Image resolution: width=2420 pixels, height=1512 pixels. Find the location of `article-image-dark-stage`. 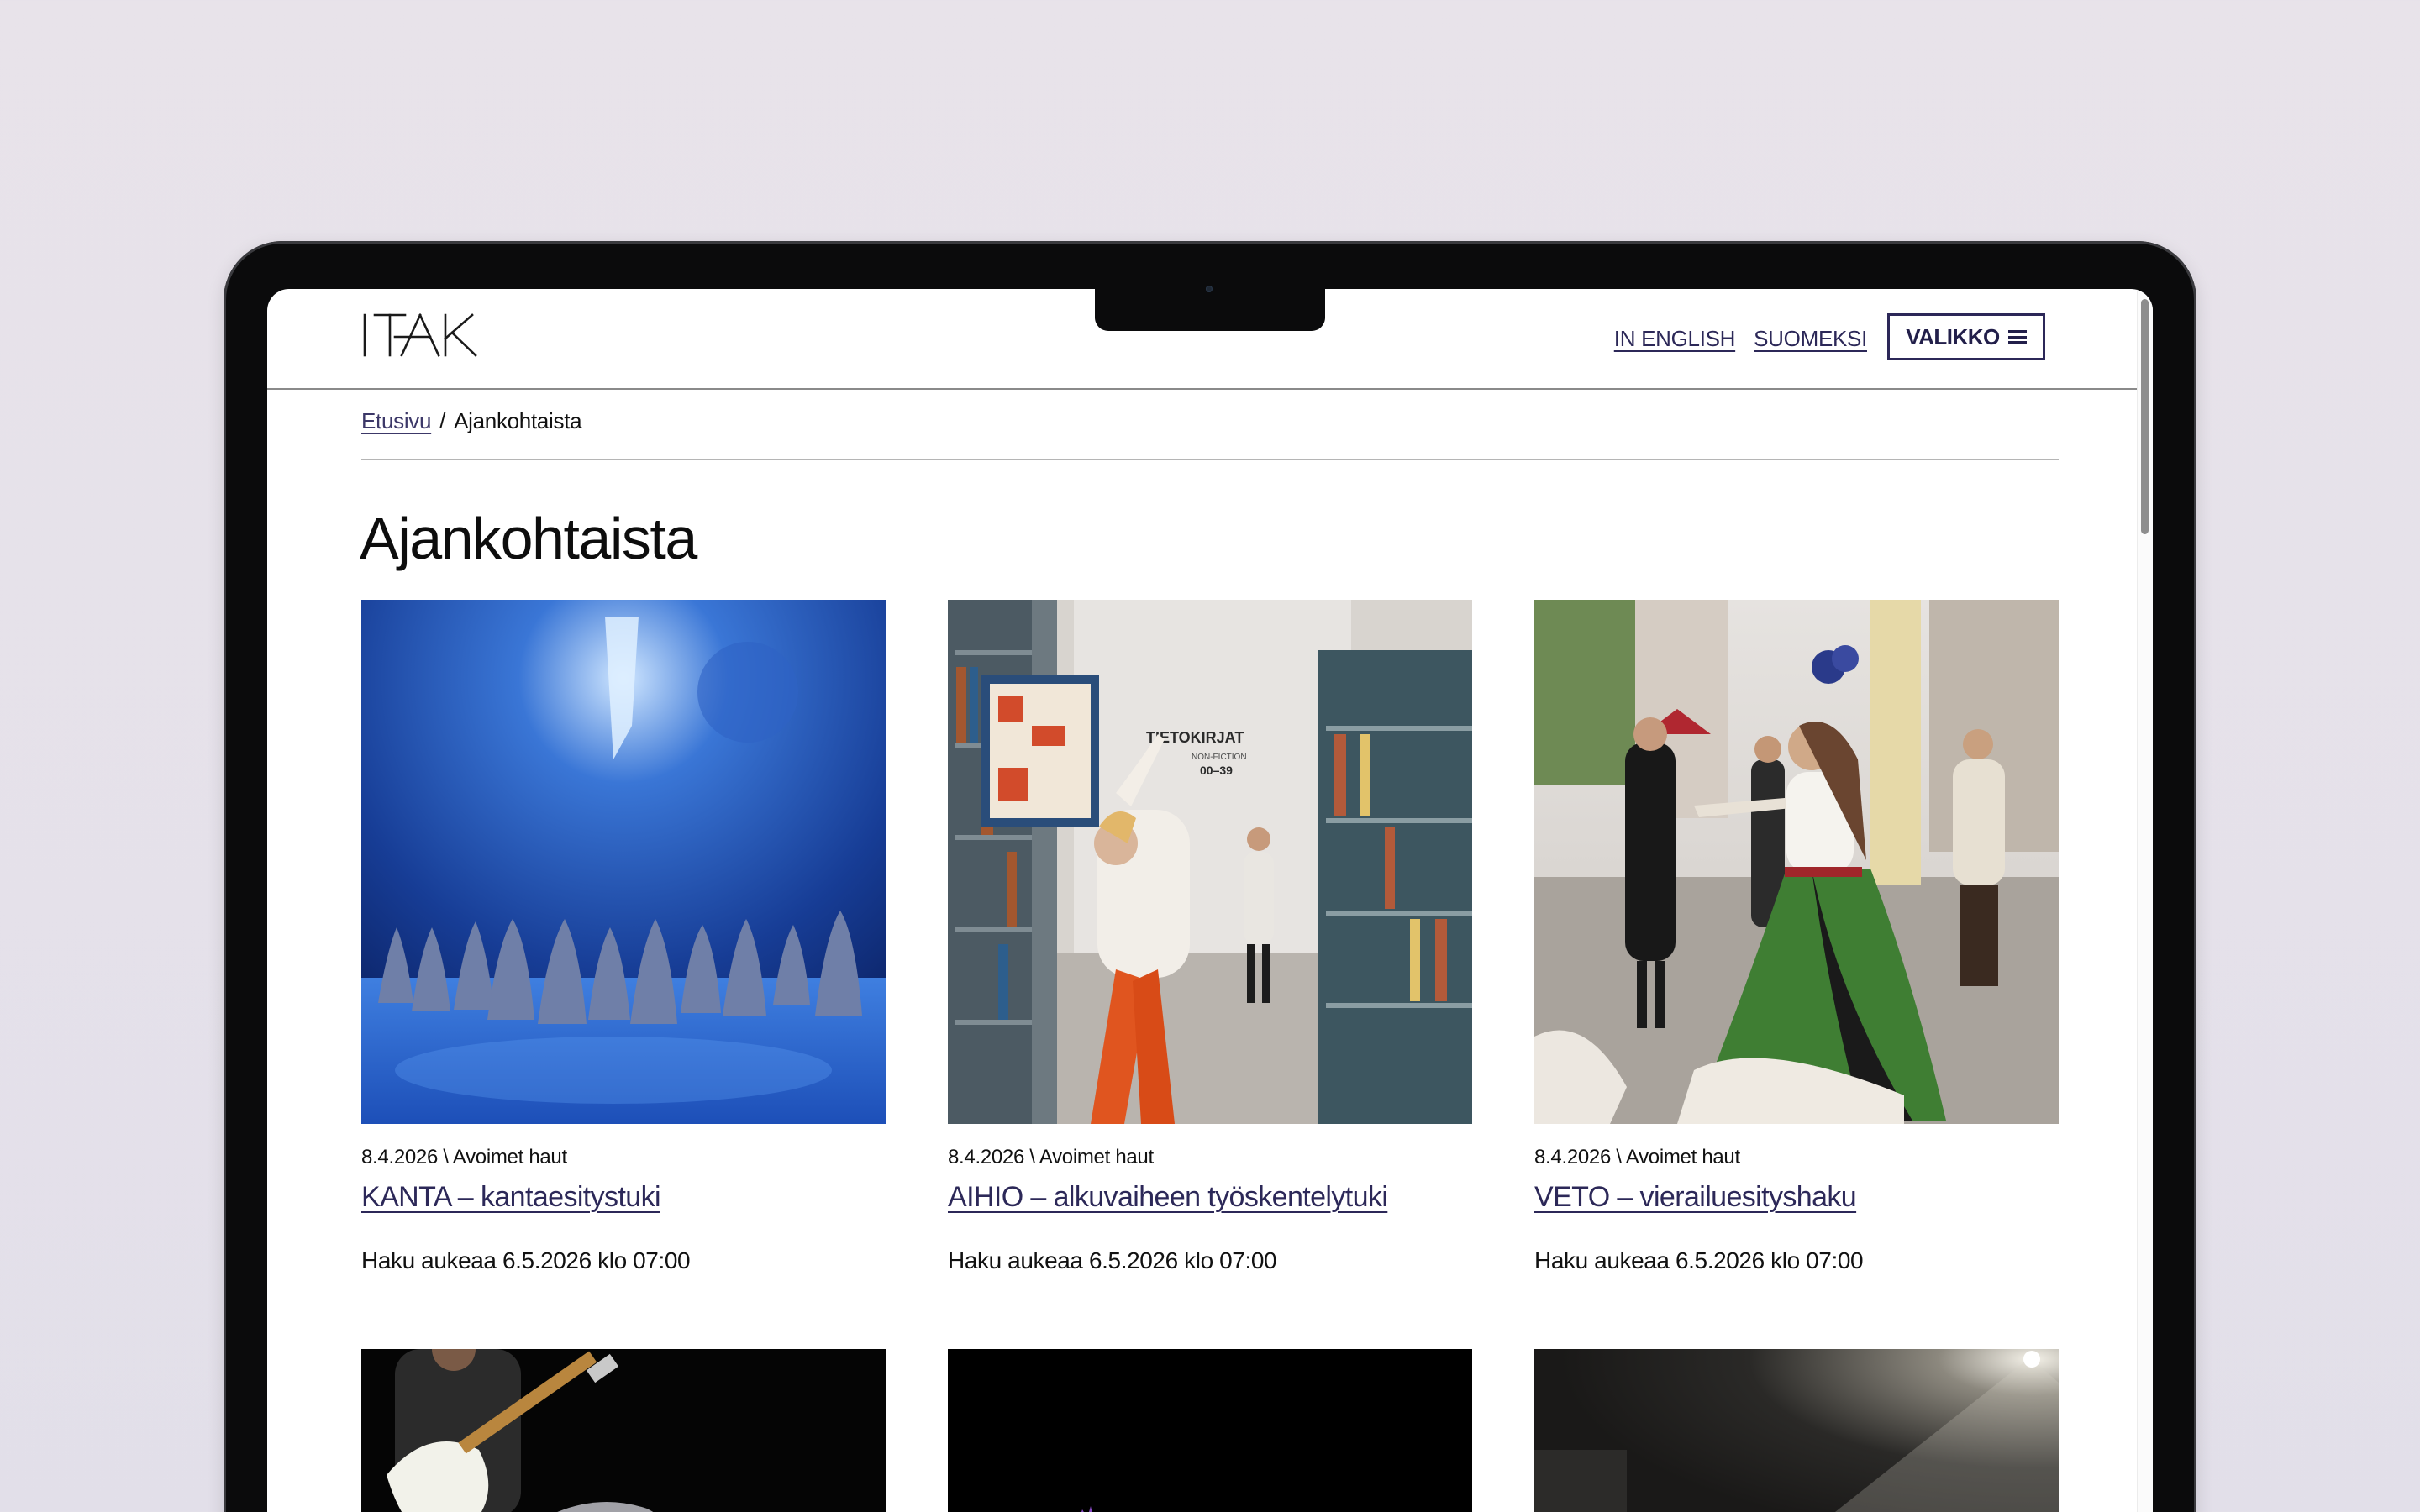

article-image-dark-stage is located at coordinates (1210, 1430).